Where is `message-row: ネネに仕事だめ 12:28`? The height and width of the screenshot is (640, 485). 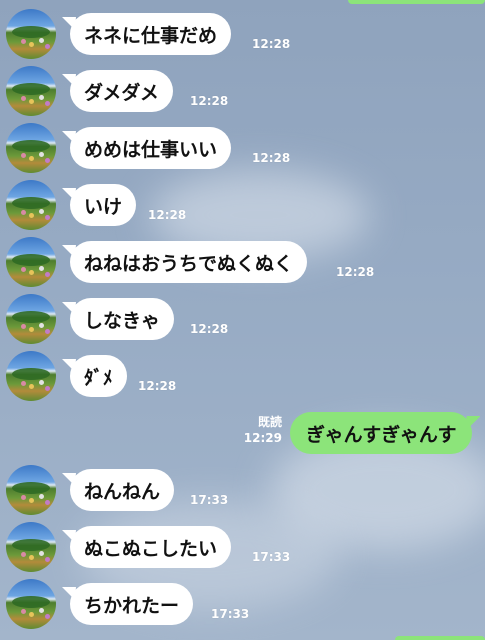
message-row: ネネに仕事だめ 12:28 is located at coordinates (242, 34).